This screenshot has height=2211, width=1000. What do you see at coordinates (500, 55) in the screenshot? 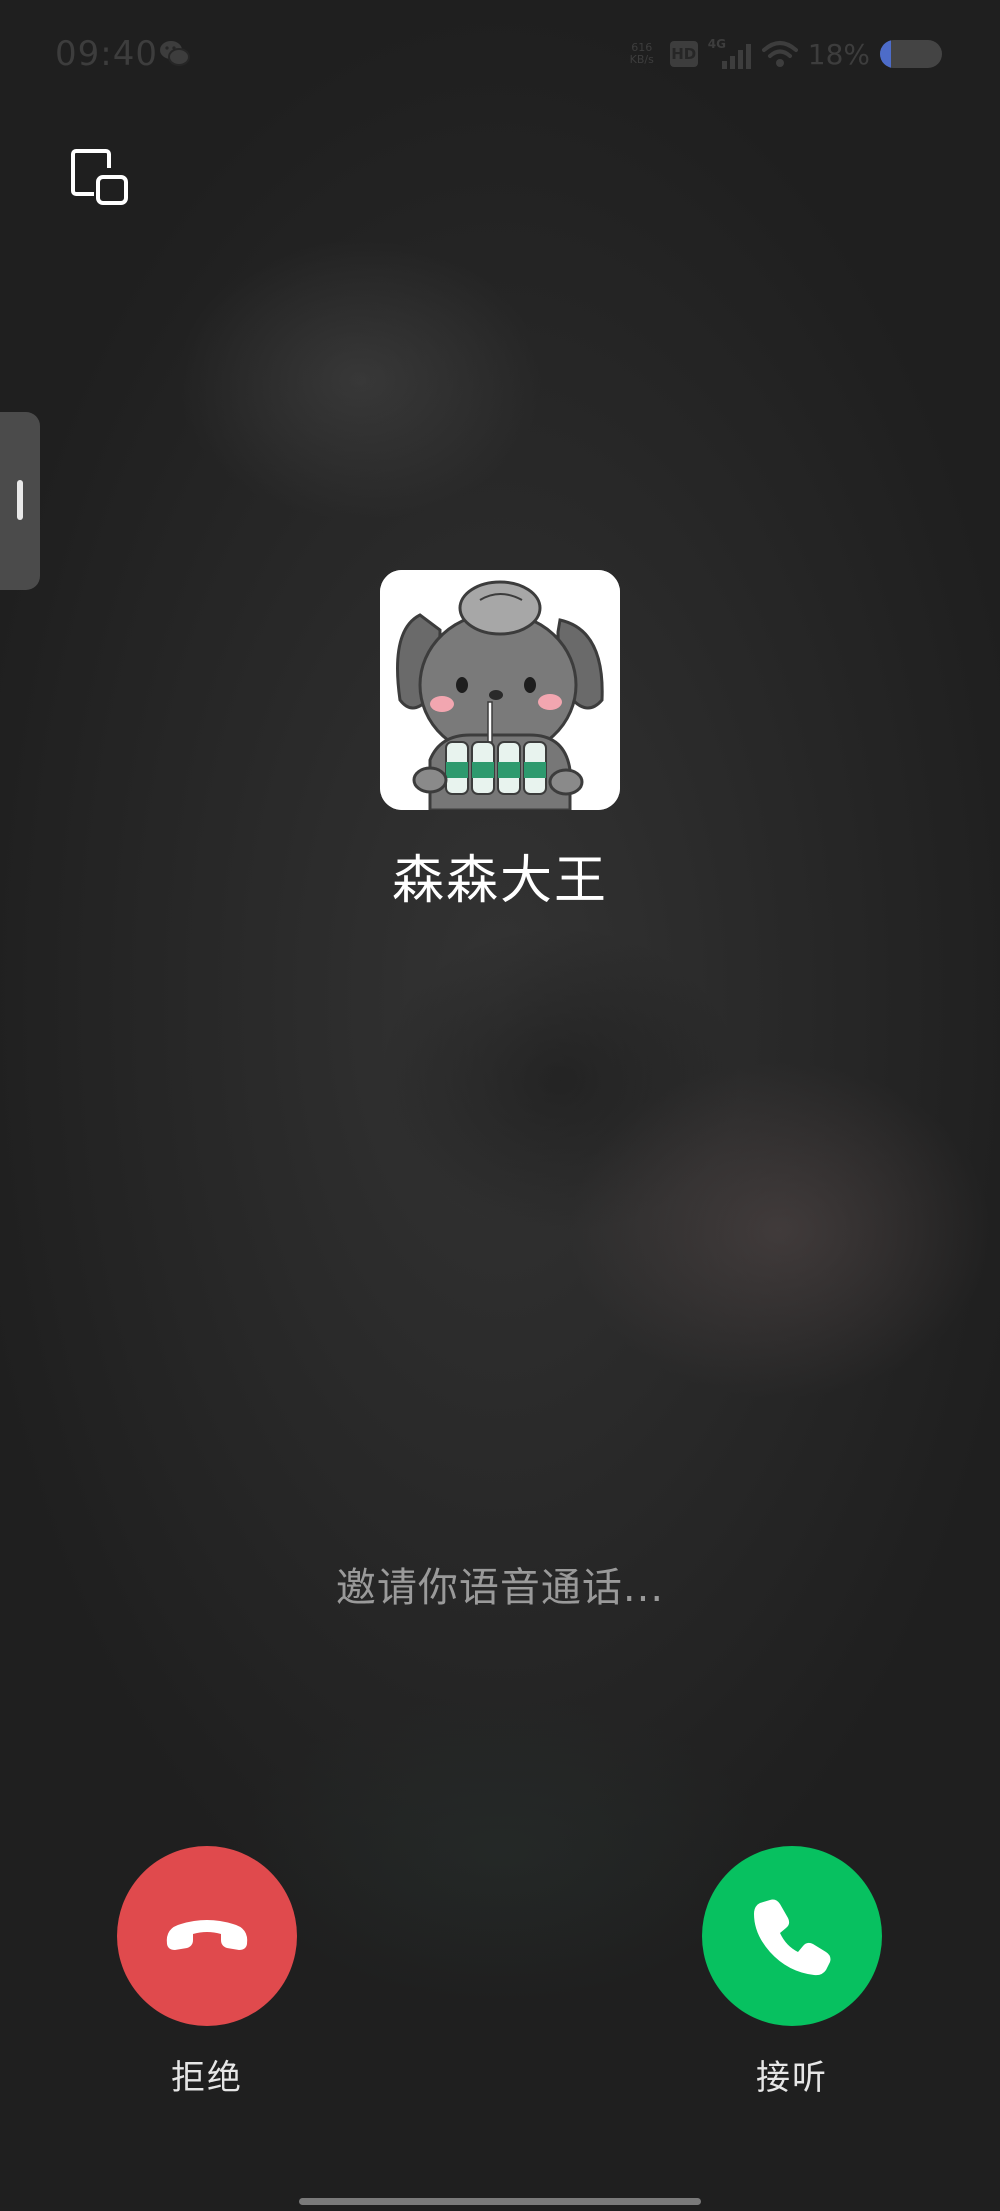
I see `status-bar: 09:40 616 KB/s HD 4G 18%` at bounding box center [500, 55].